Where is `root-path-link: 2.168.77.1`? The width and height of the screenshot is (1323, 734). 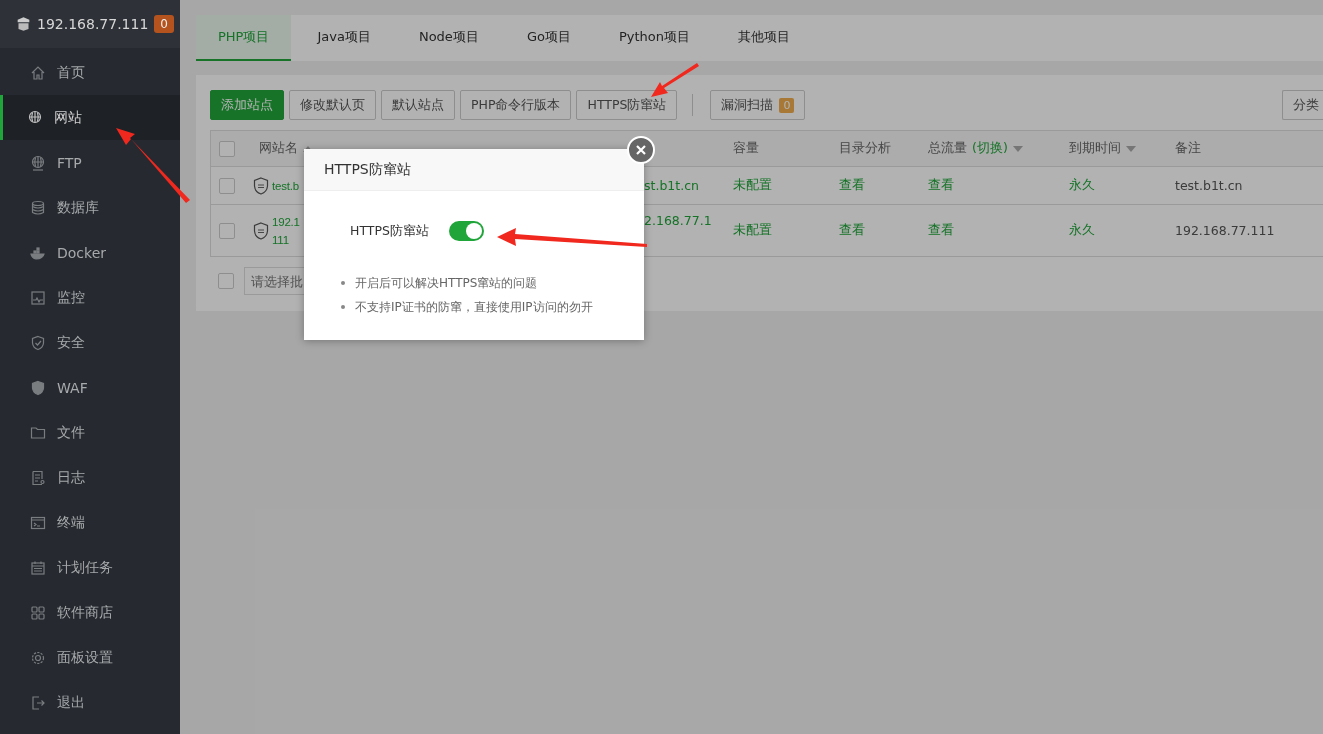
root-path-link: 2.168.77.1 is located at coordinates (678, 220).